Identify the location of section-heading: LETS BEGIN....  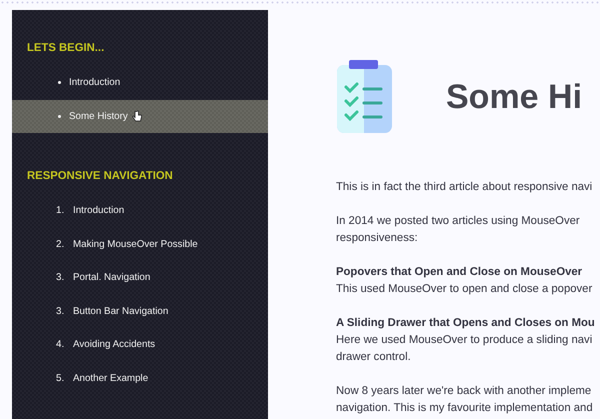
(66, 48).